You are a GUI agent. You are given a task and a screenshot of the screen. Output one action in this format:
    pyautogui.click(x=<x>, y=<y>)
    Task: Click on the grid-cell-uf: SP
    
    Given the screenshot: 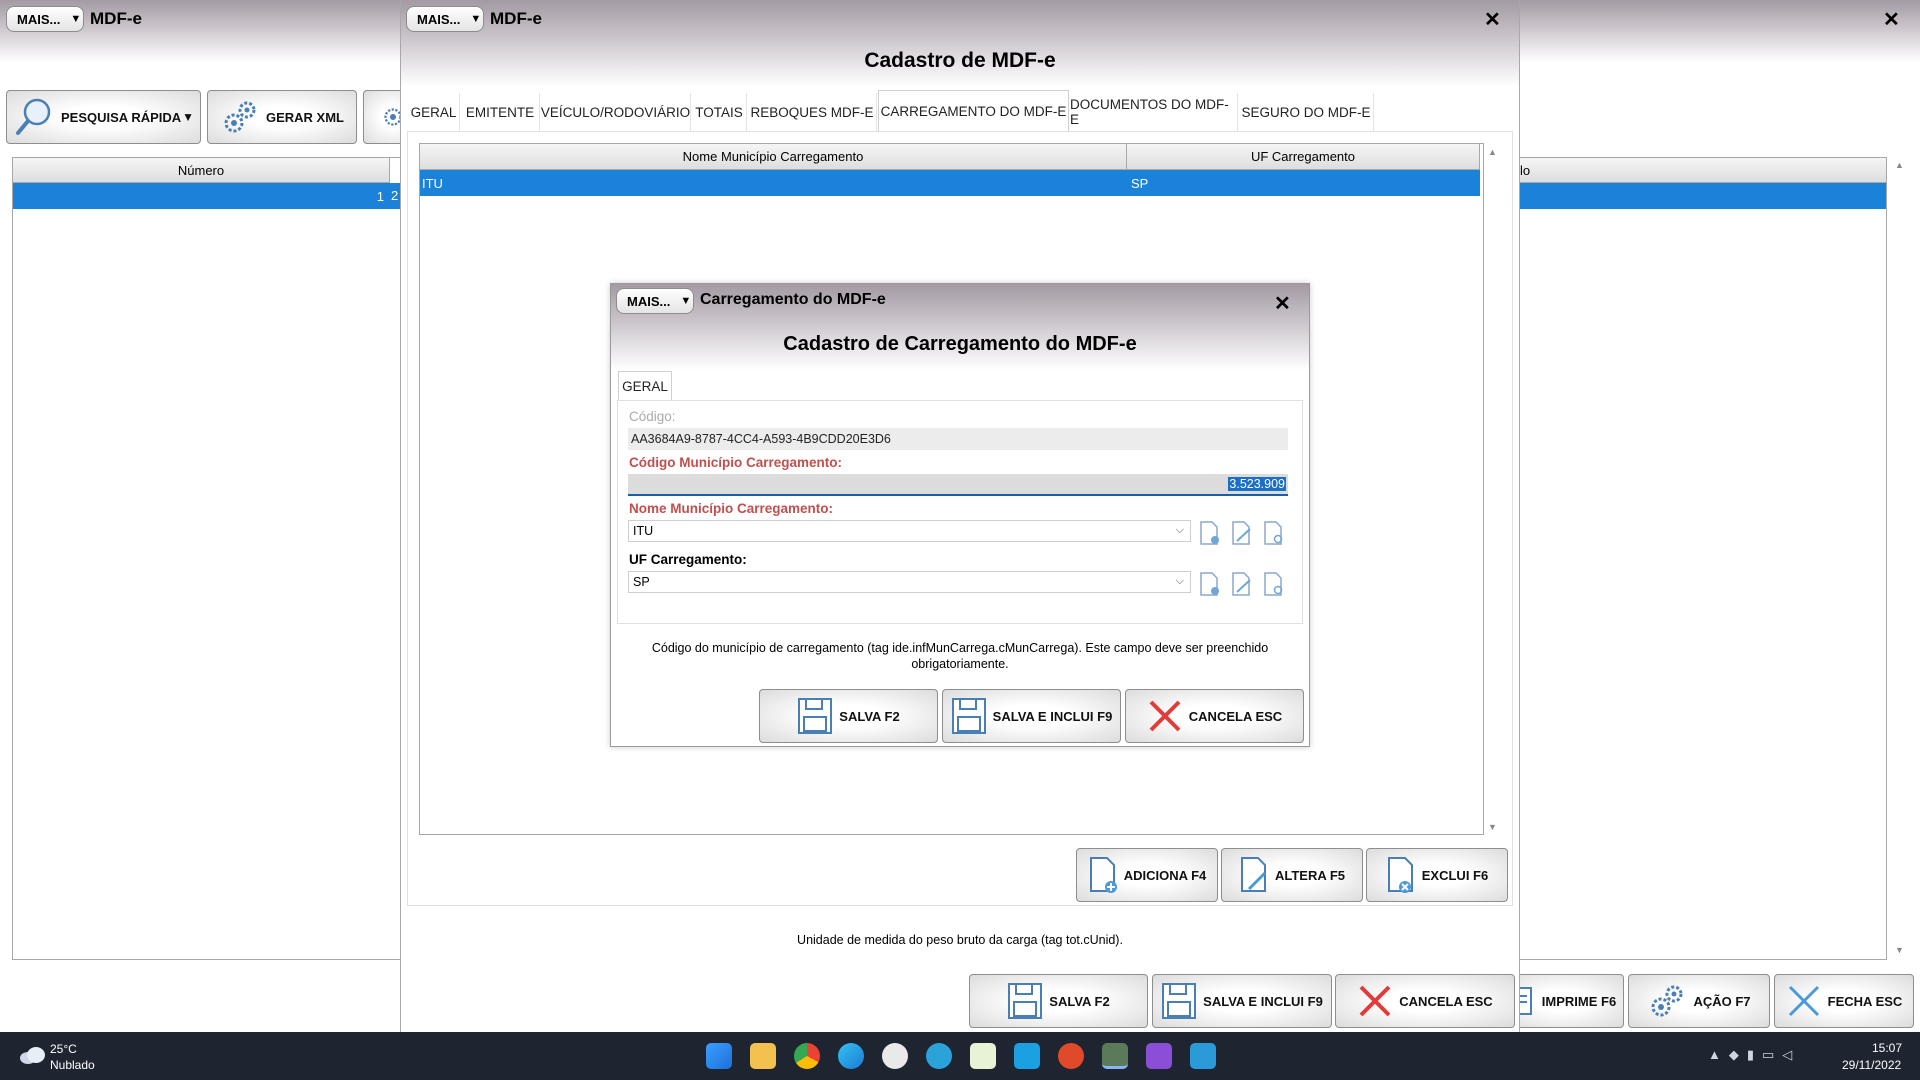 What is the action you would take?
    pyautogui.click(x=1140, y=183)
    